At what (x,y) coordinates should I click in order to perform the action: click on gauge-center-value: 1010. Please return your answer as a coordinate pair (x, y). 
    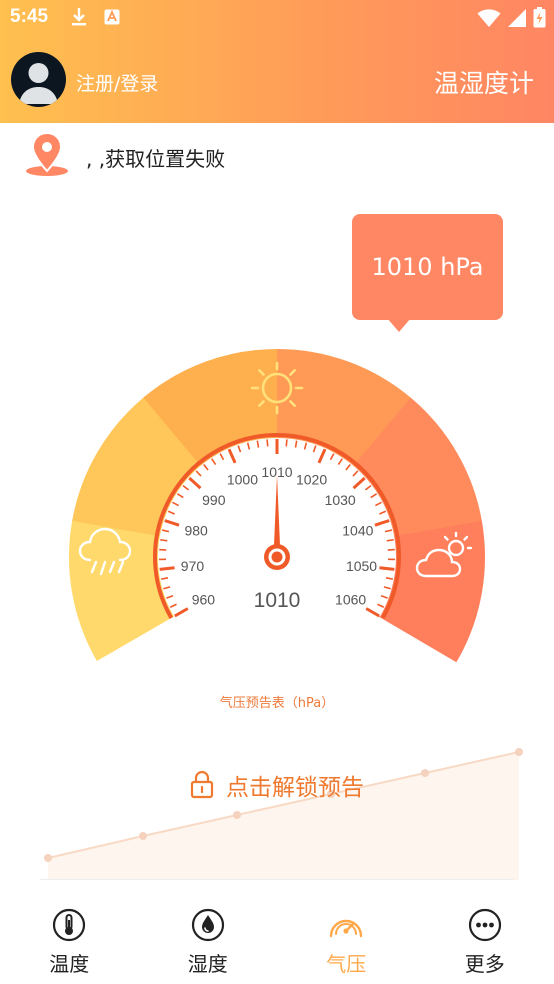
    Looking at the image, I should click on (277, 600).